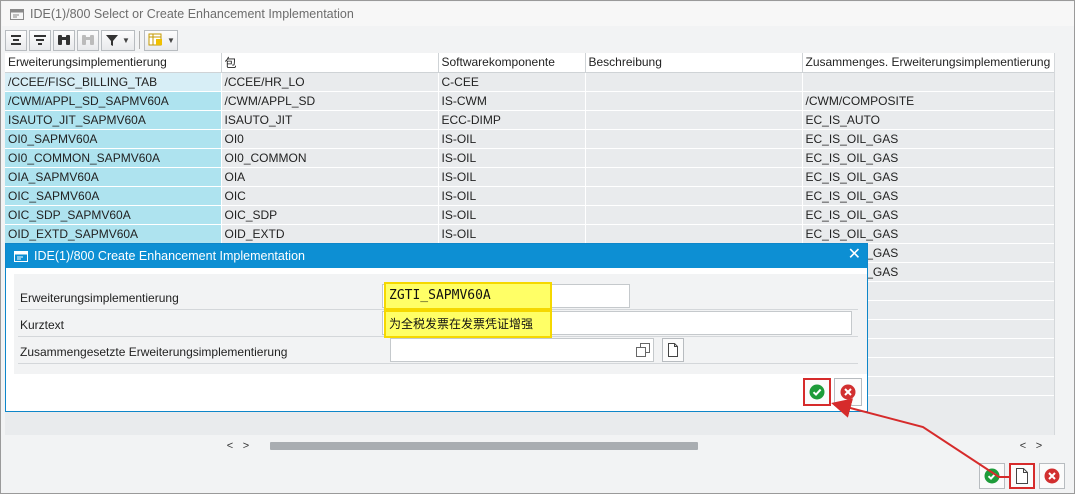 The height and width of the screenshot is (495, 1075). What do you see at coordinates (484, 446) in the screenshot?
I see `scroll-thumb` at bounding box center [484, 446].